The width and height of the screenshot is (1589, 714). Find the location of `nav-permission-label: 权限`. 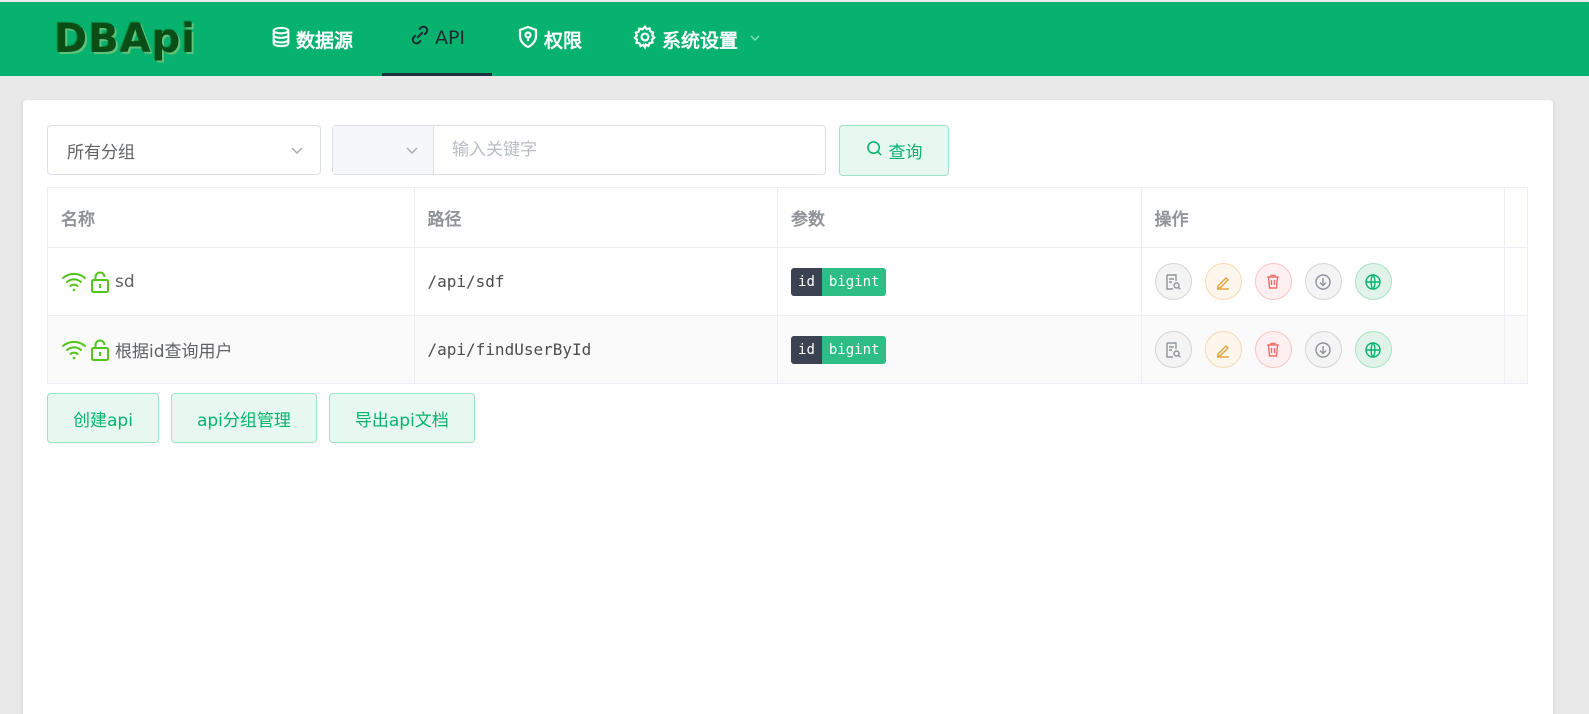

nav-permission-label: 权限 is located at coordinates (563, 40).